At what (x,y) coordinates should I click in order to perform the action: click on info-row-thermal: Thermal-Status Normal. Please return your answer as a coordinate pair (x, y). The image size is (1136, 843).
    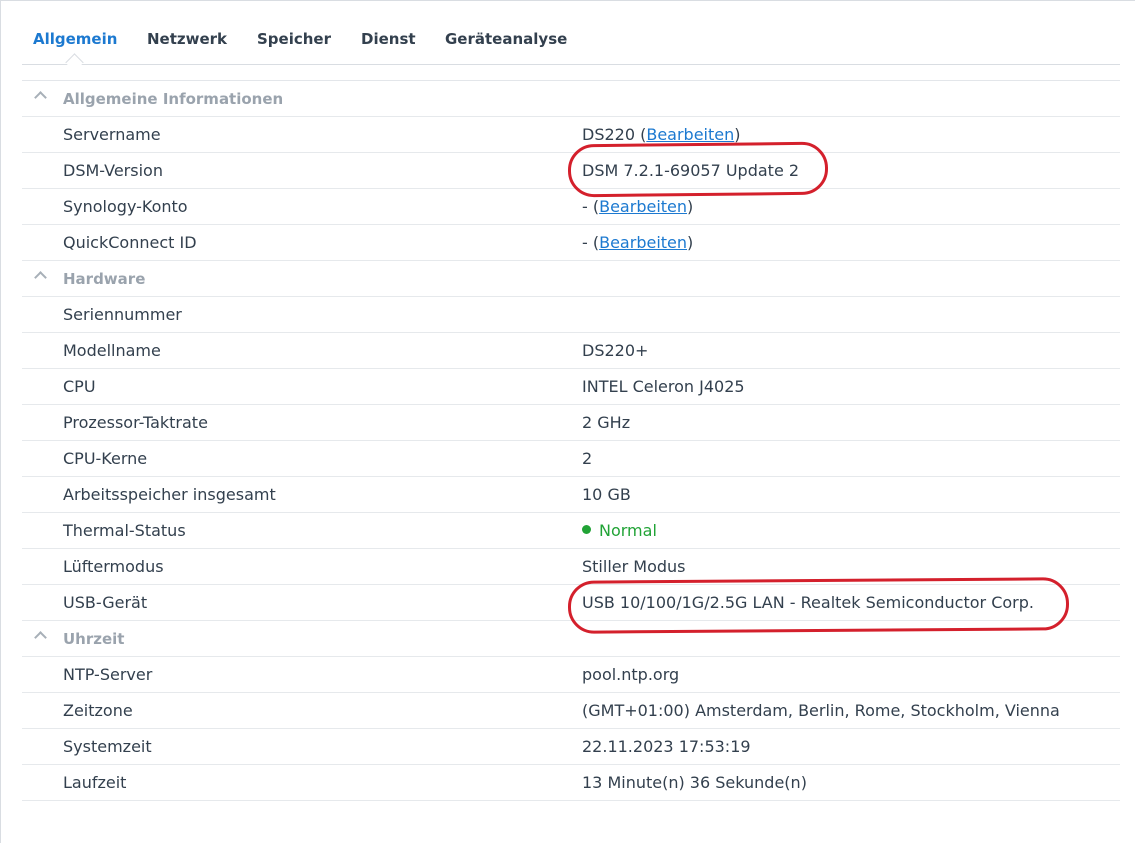
    Looking at the image, I should click on (571, 531).